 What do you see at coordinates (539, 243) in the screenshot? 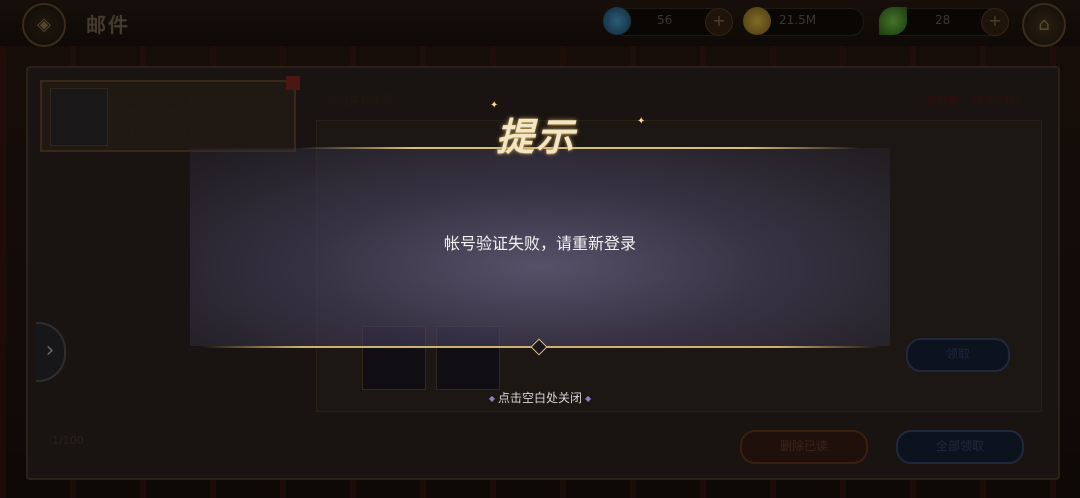
I see `dialog-message: 帐号验证失败，请重新登录` at bounding box center [539, 243].